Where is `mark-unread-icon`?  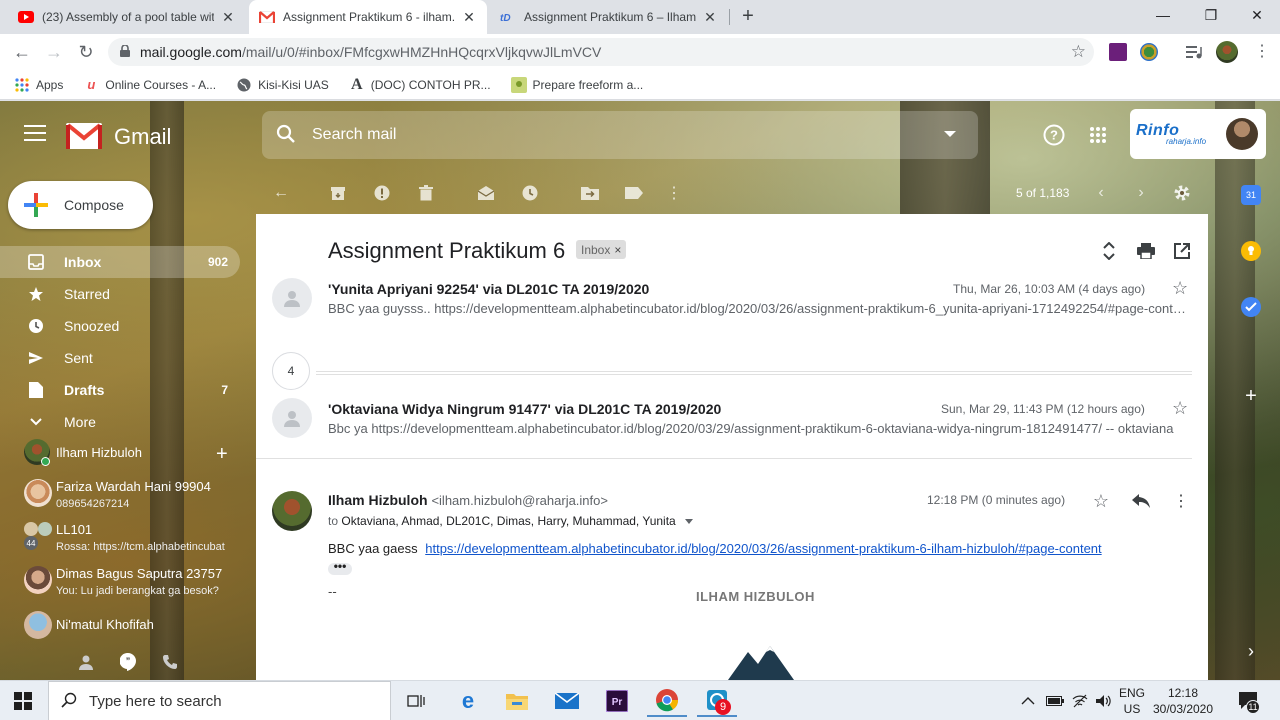
mark-unread-icon is located at coordinates (486, 193).